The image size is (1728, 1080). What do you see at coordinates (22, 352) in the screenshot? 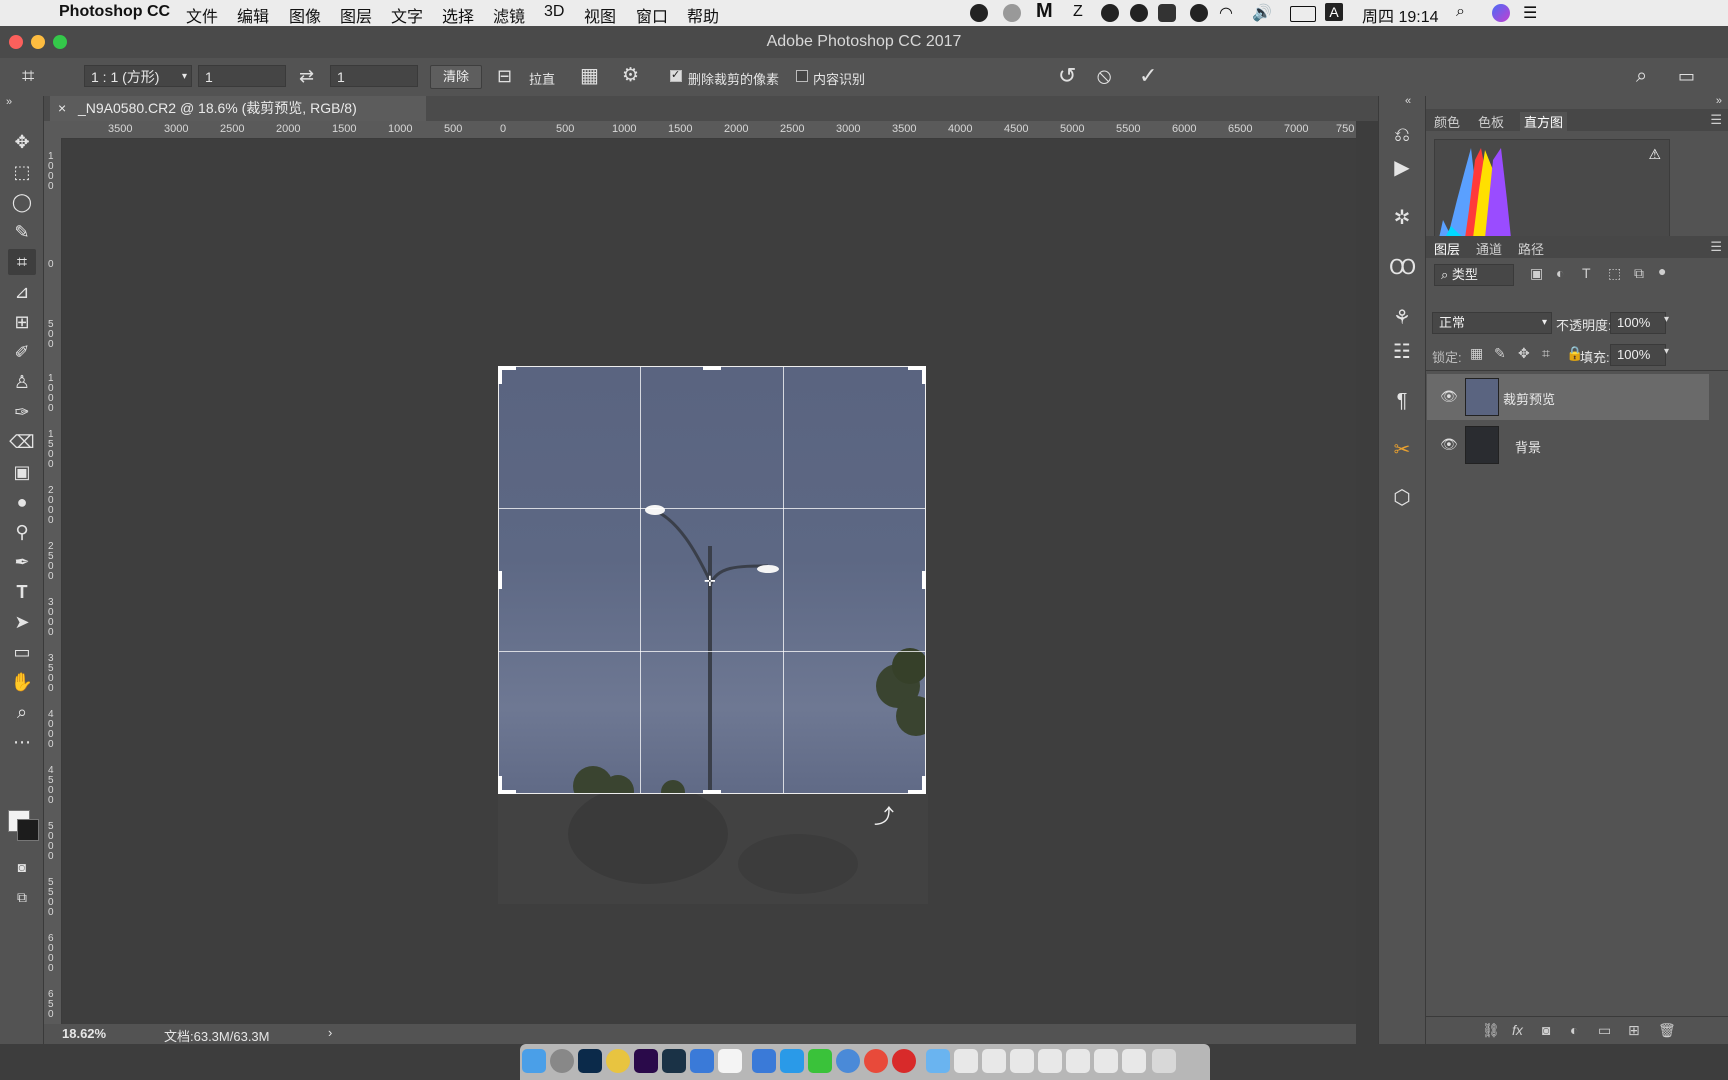
I see `brush-icon: ✐` at bounding box center [22, 352].